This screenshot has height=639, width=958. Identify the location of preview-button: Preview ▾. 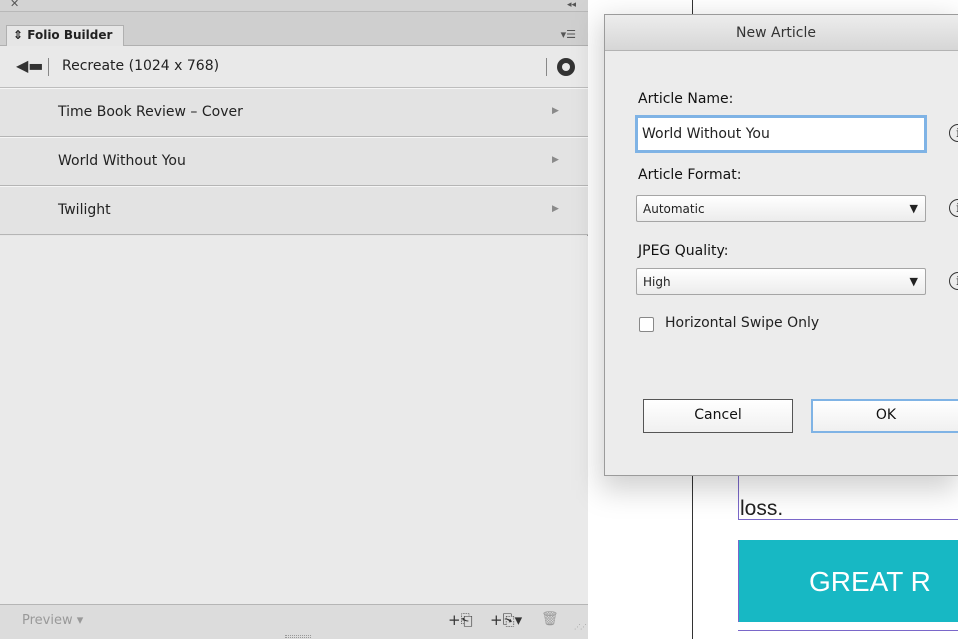
(52, 620).